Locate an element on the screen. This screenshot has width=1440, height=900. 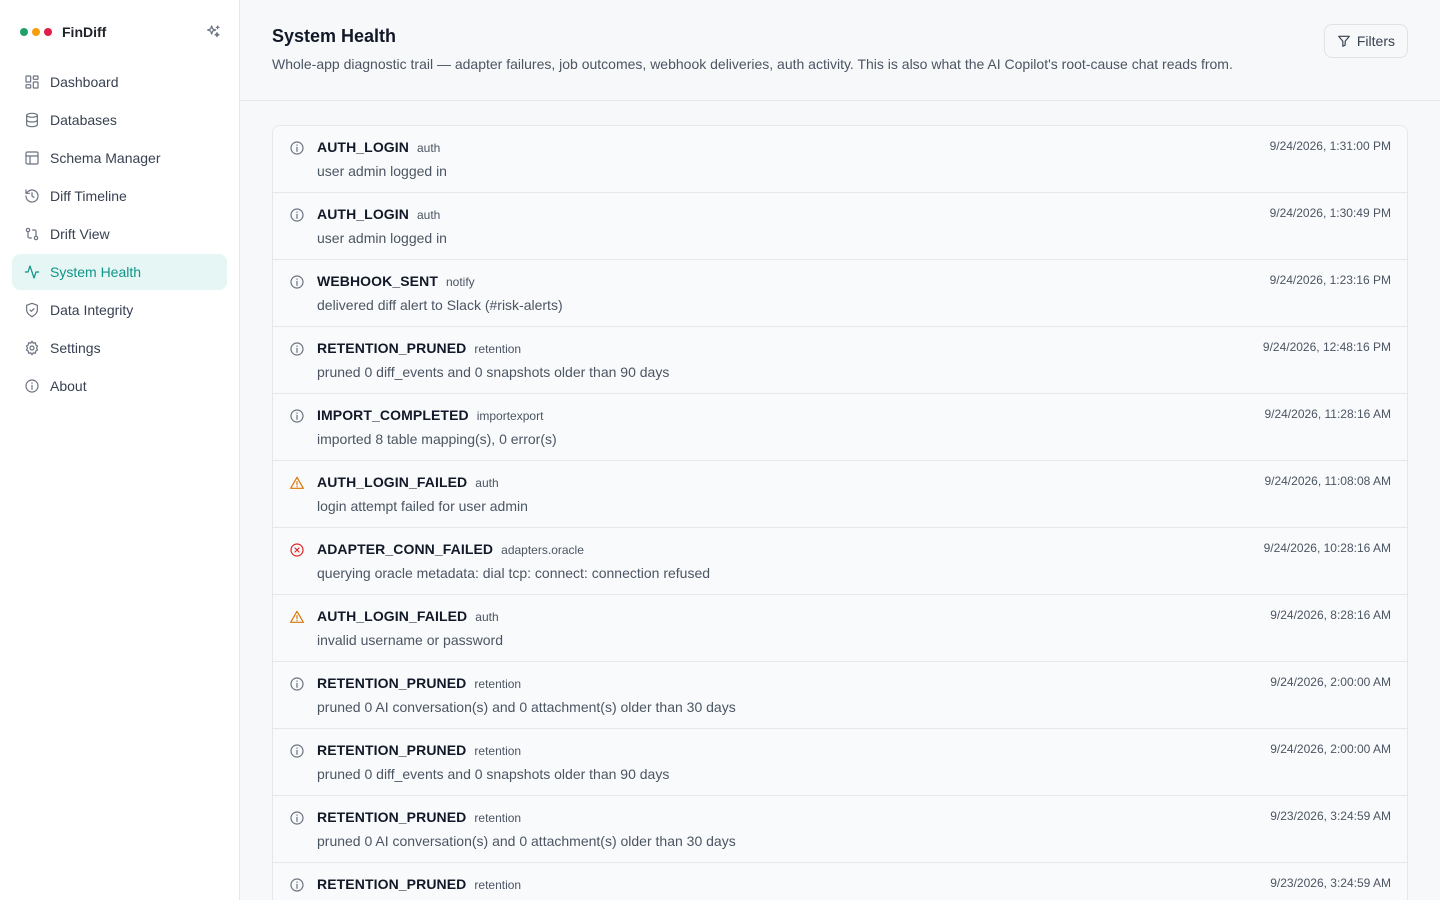
event-timestamp: 9/24/2026, 12:48:16 PM is located at coordinates (1326, 347).